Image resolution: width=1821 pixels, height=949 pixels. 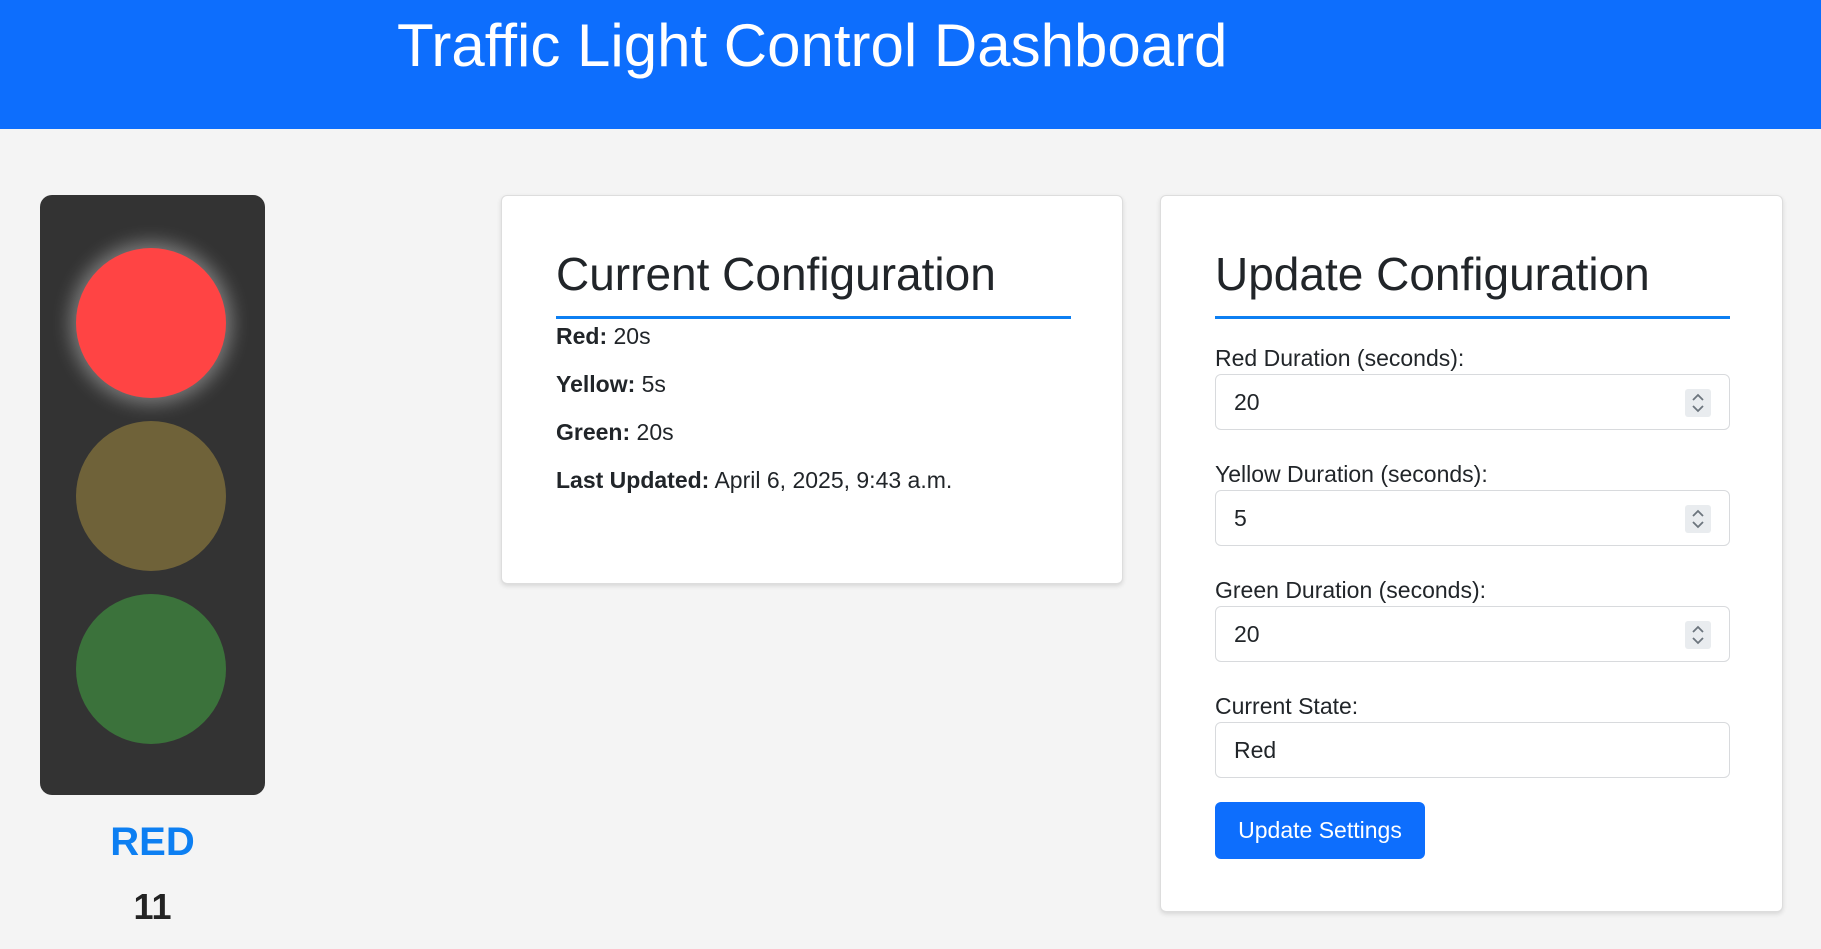 What do you see at coordinates (593, 432) in the screenshot?
I see `info-label: Green:` at bounding box center [593, 432].